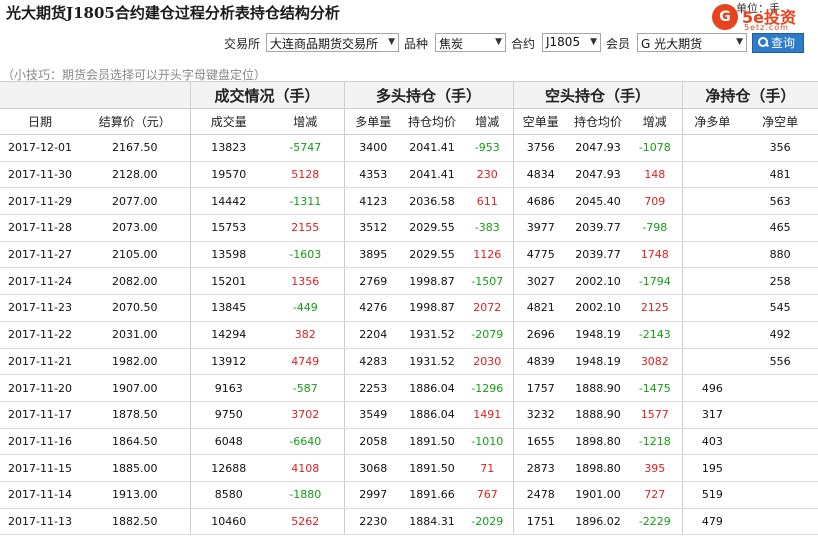 The image size is (818, 538). I want to click on cell-short-change: -2229, so click(655, 522).